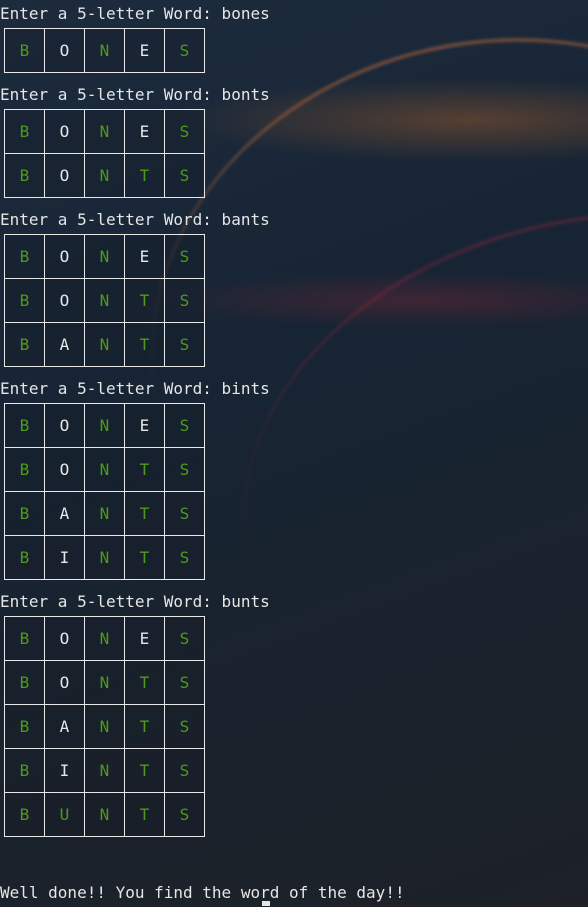 This screenshot has height=907, width=588. I want to click on input-prompt: Enter a 5-letter Word: bonts, so click(135, 94).